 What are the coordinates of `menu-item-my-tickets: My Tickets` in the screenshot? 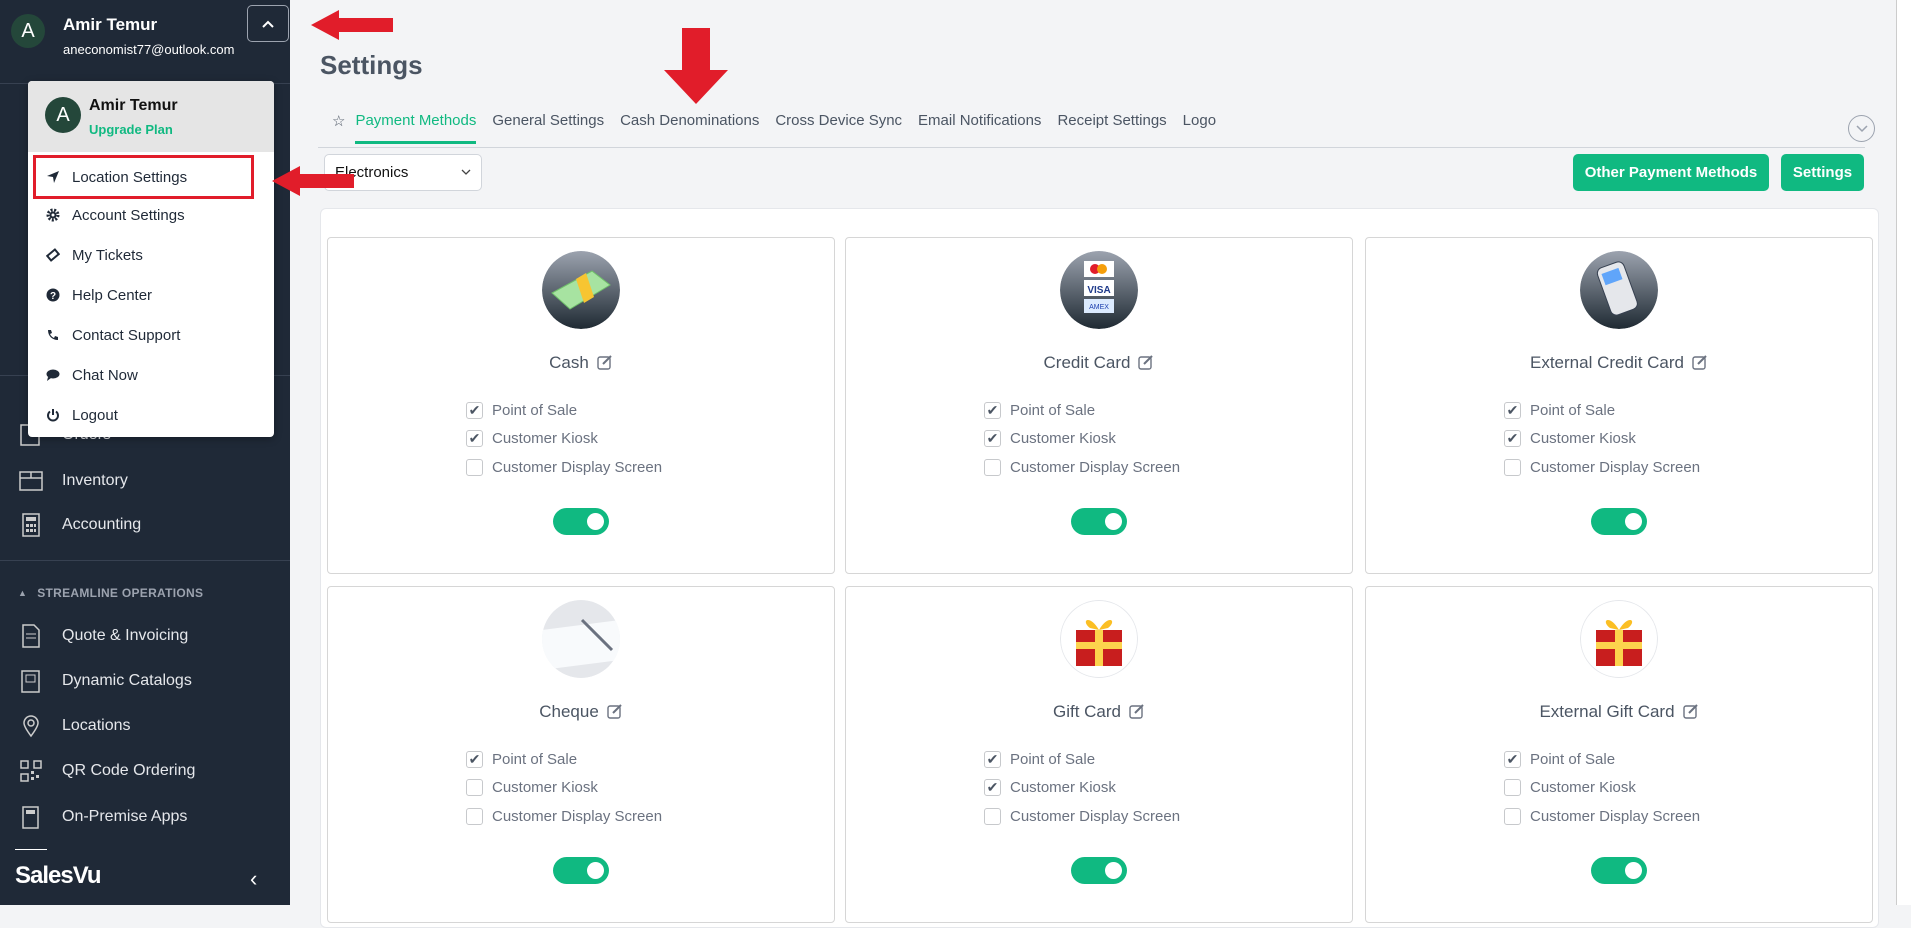 It's located at (151, 255).